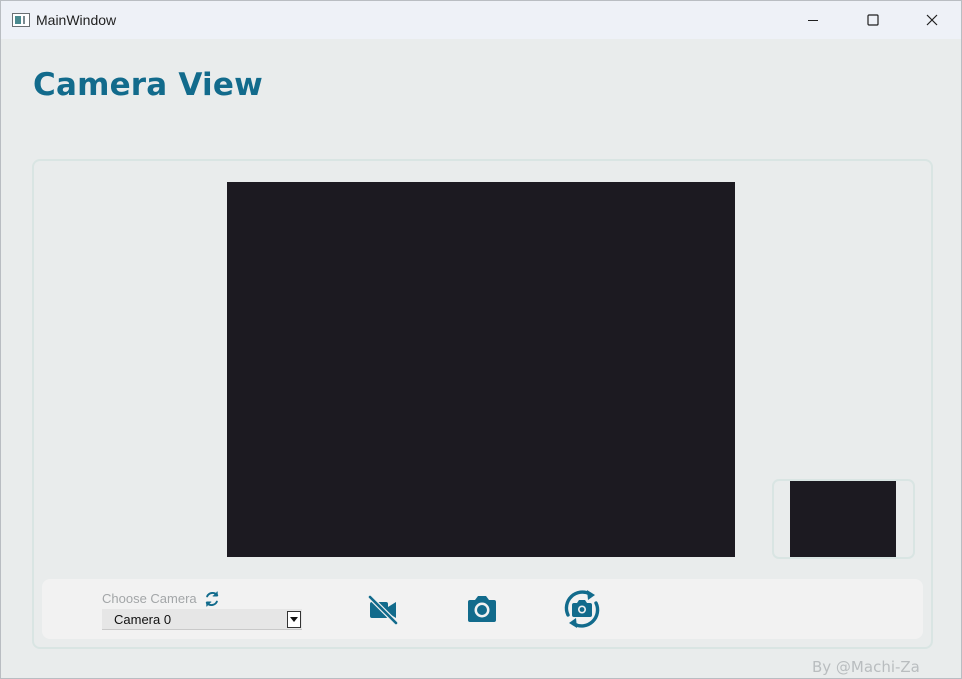  I want to click on page-title: Camera View, so click(148, 85).